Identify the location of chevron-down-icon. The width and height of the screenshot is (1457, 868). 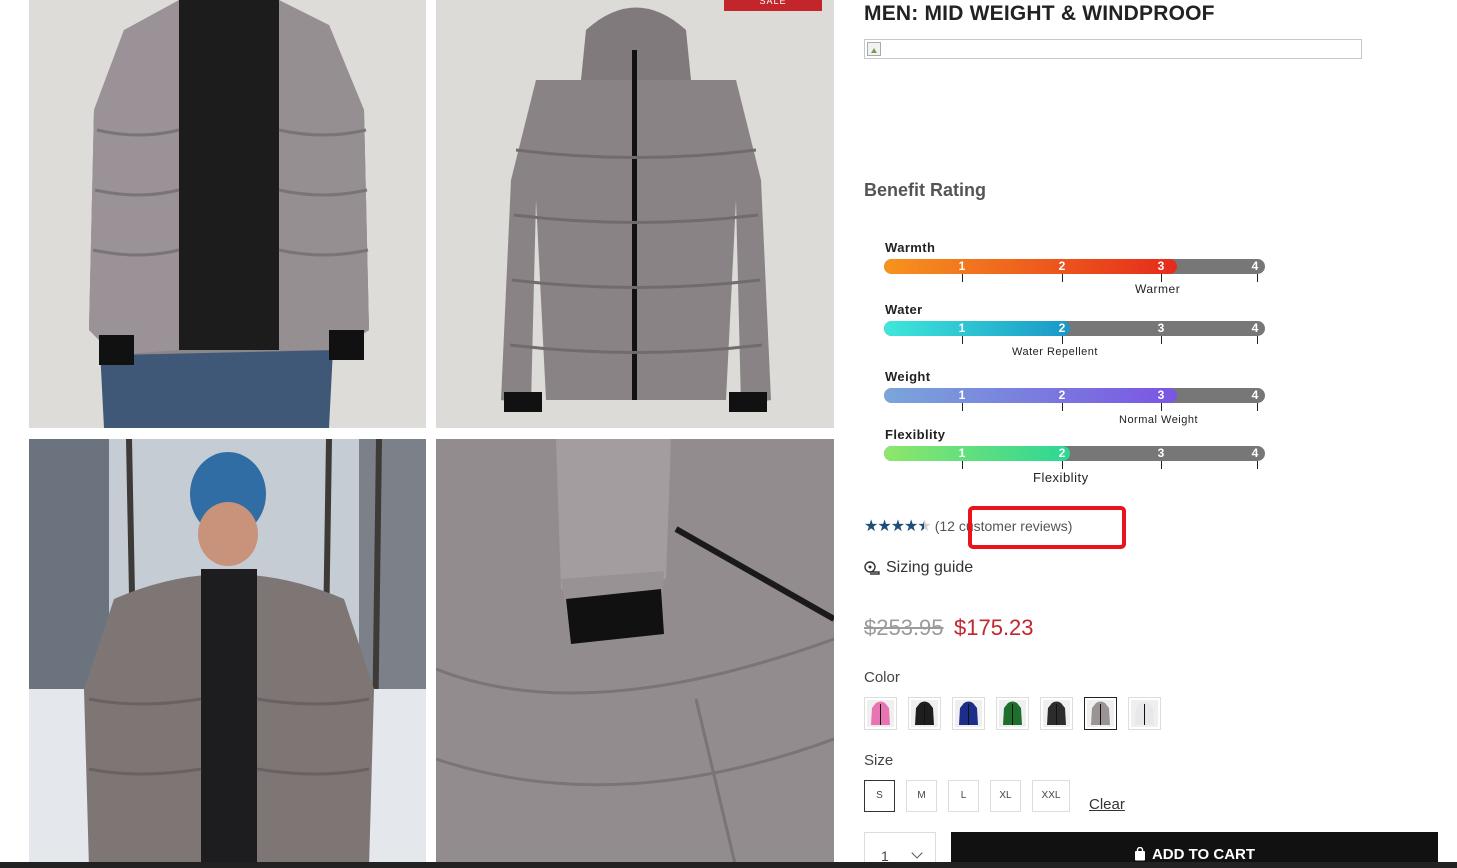
(917, 853).